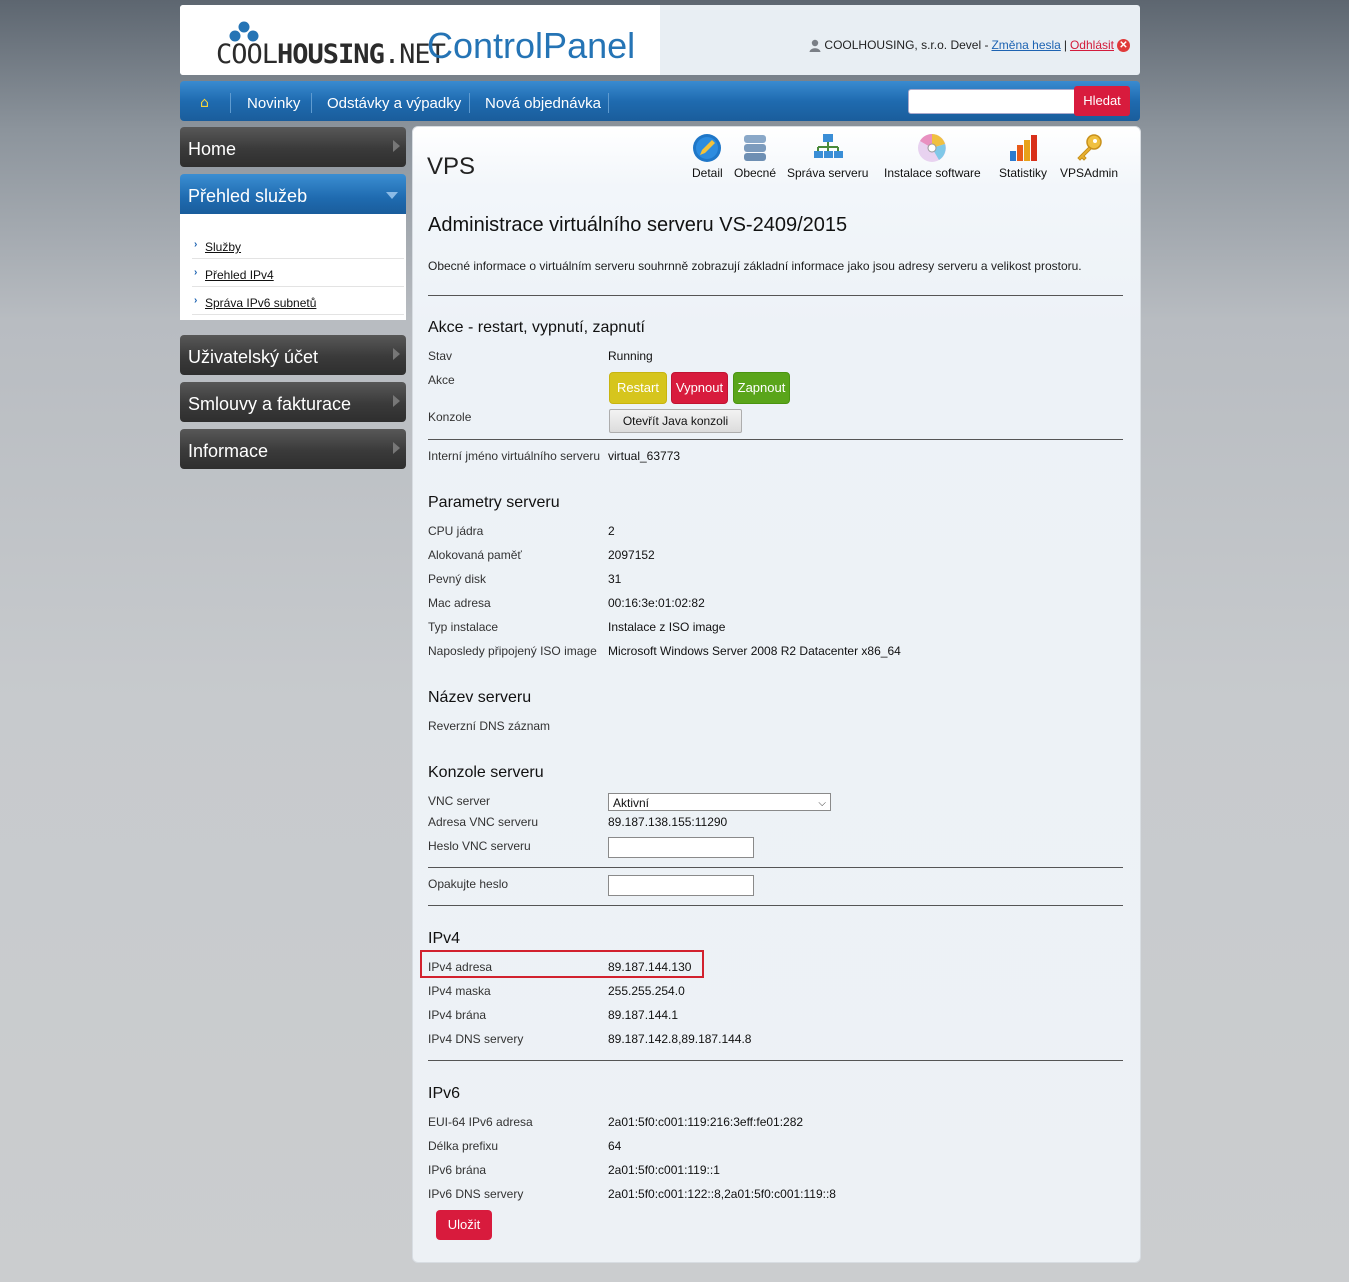  Describe the element at coordinates (394, 103) in the screenshot. I see `nav-item-odstavky: Odstávky a výpadky` at that location.